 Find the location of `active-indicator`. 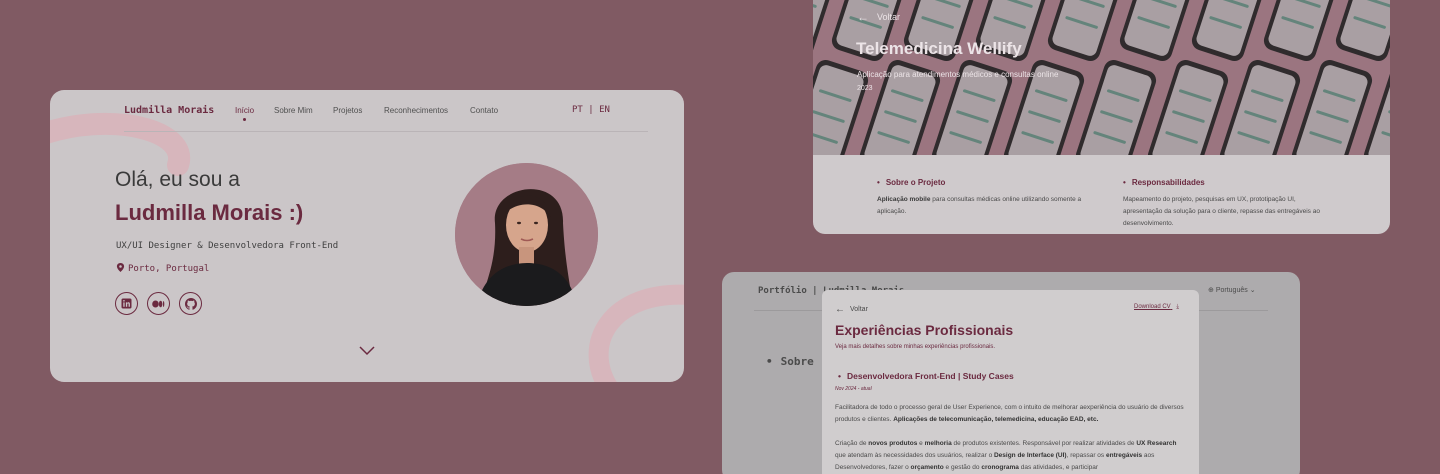

active-indicator is located at coordinates (244, 119).